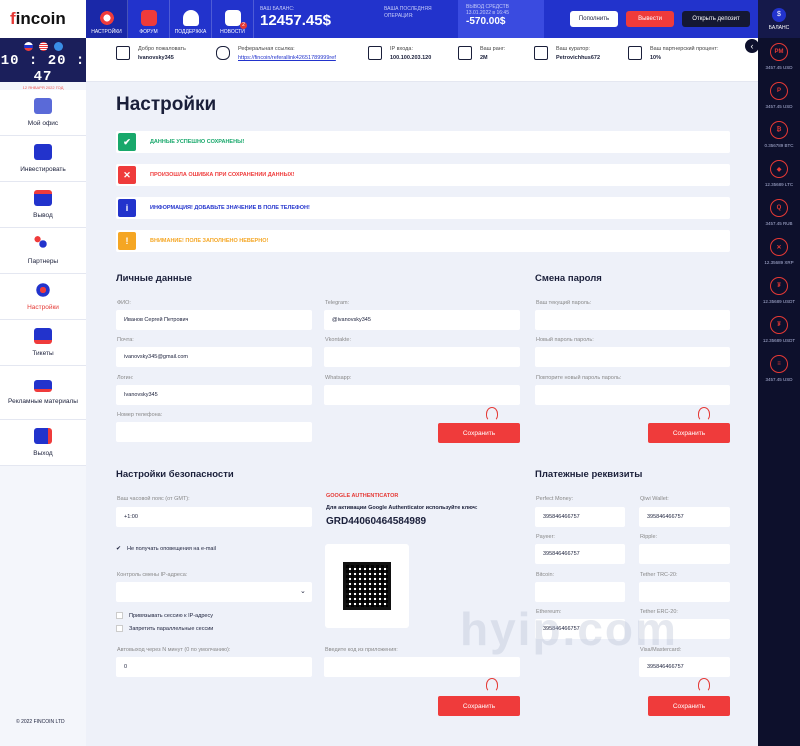  What do you see at coordinates (779, 27) in the screenshot?
I see `balance-sidebar-title: БАЛАНС` at bounding box center [779, 27].